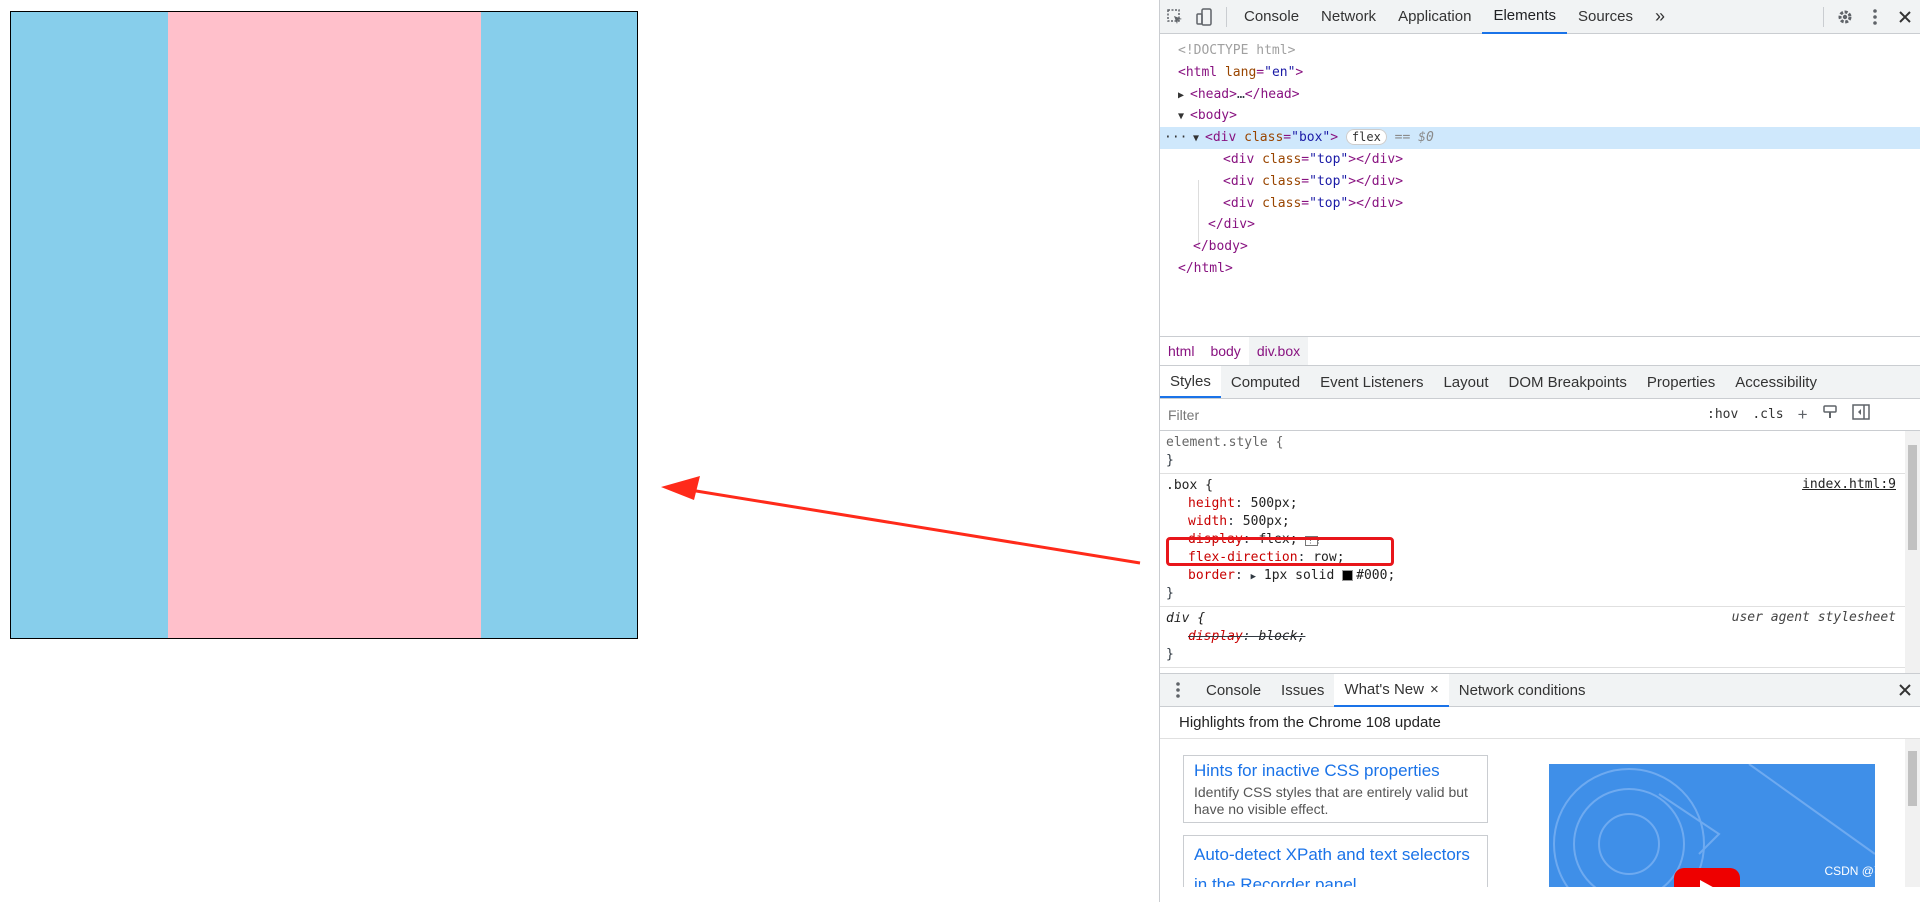  Describe the element at coordinates (1522, 690) in the screenshot. I see `drawer-tab-network-conditions: Network conditions` at that location.